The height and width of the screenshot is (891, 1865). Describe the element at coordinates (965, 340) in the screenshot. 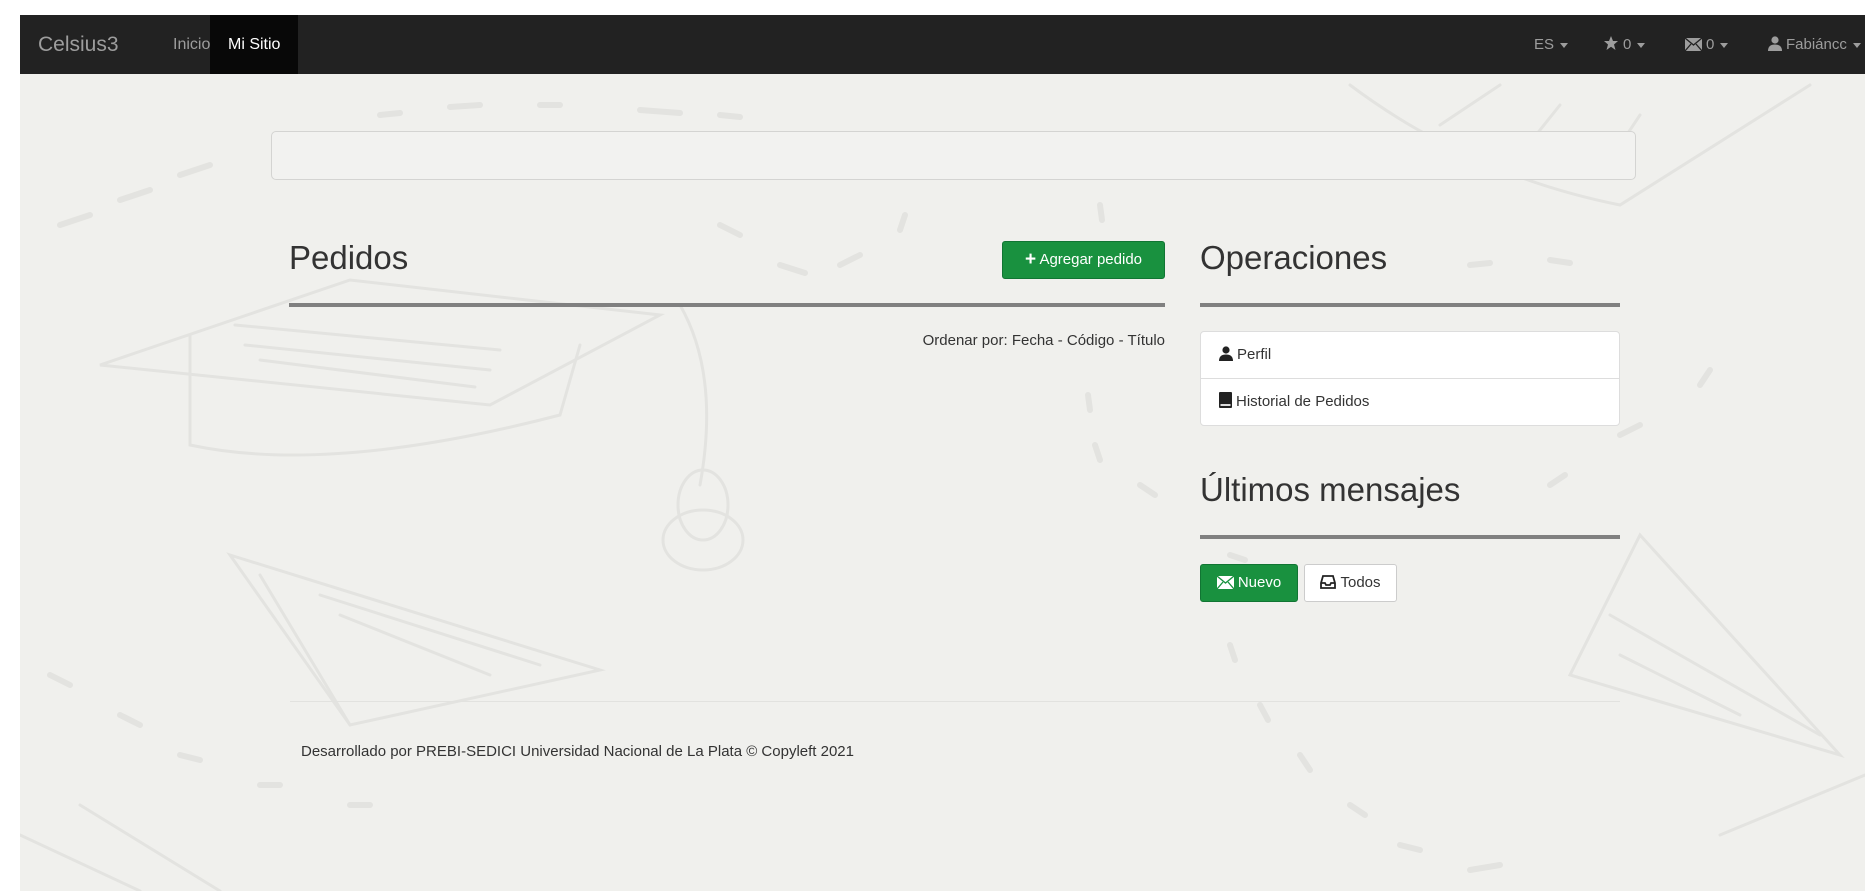

I see `sort-label: Ordenar por:` at that location.